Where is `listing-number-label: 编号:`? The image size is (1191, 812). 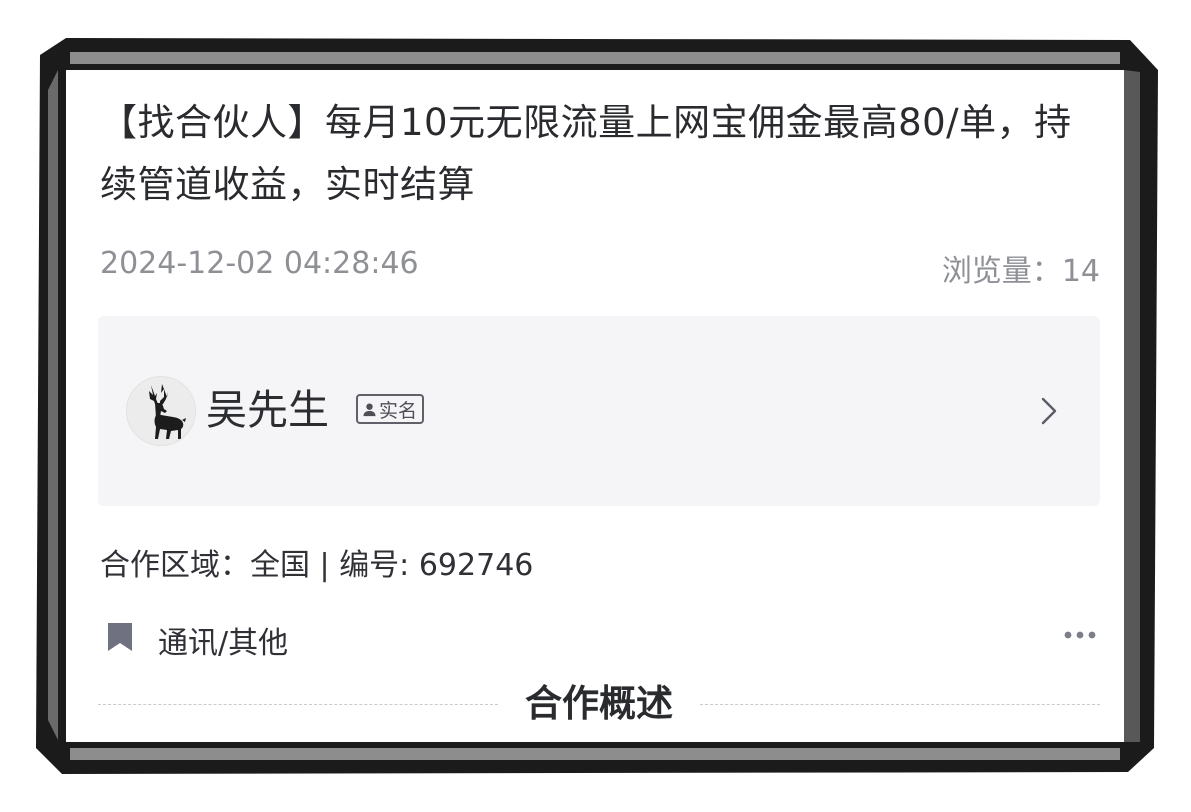
listing-number-label: 编号: is located at coordinates (379, 565).